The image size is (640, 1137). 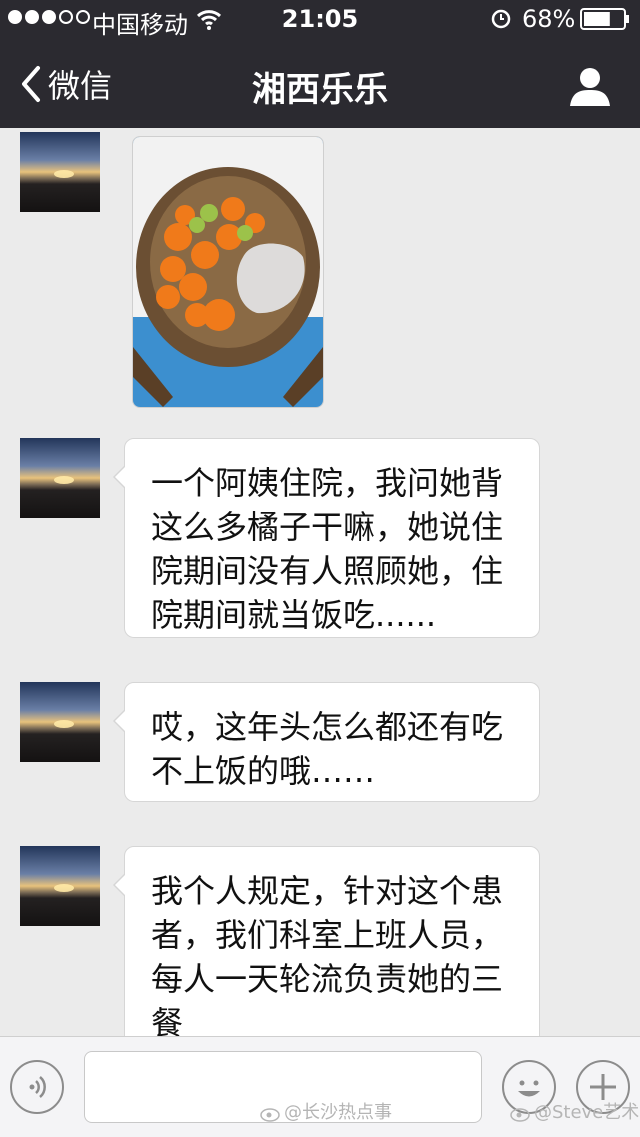 I want to click on voice-button, so click(x=37, y=1087).